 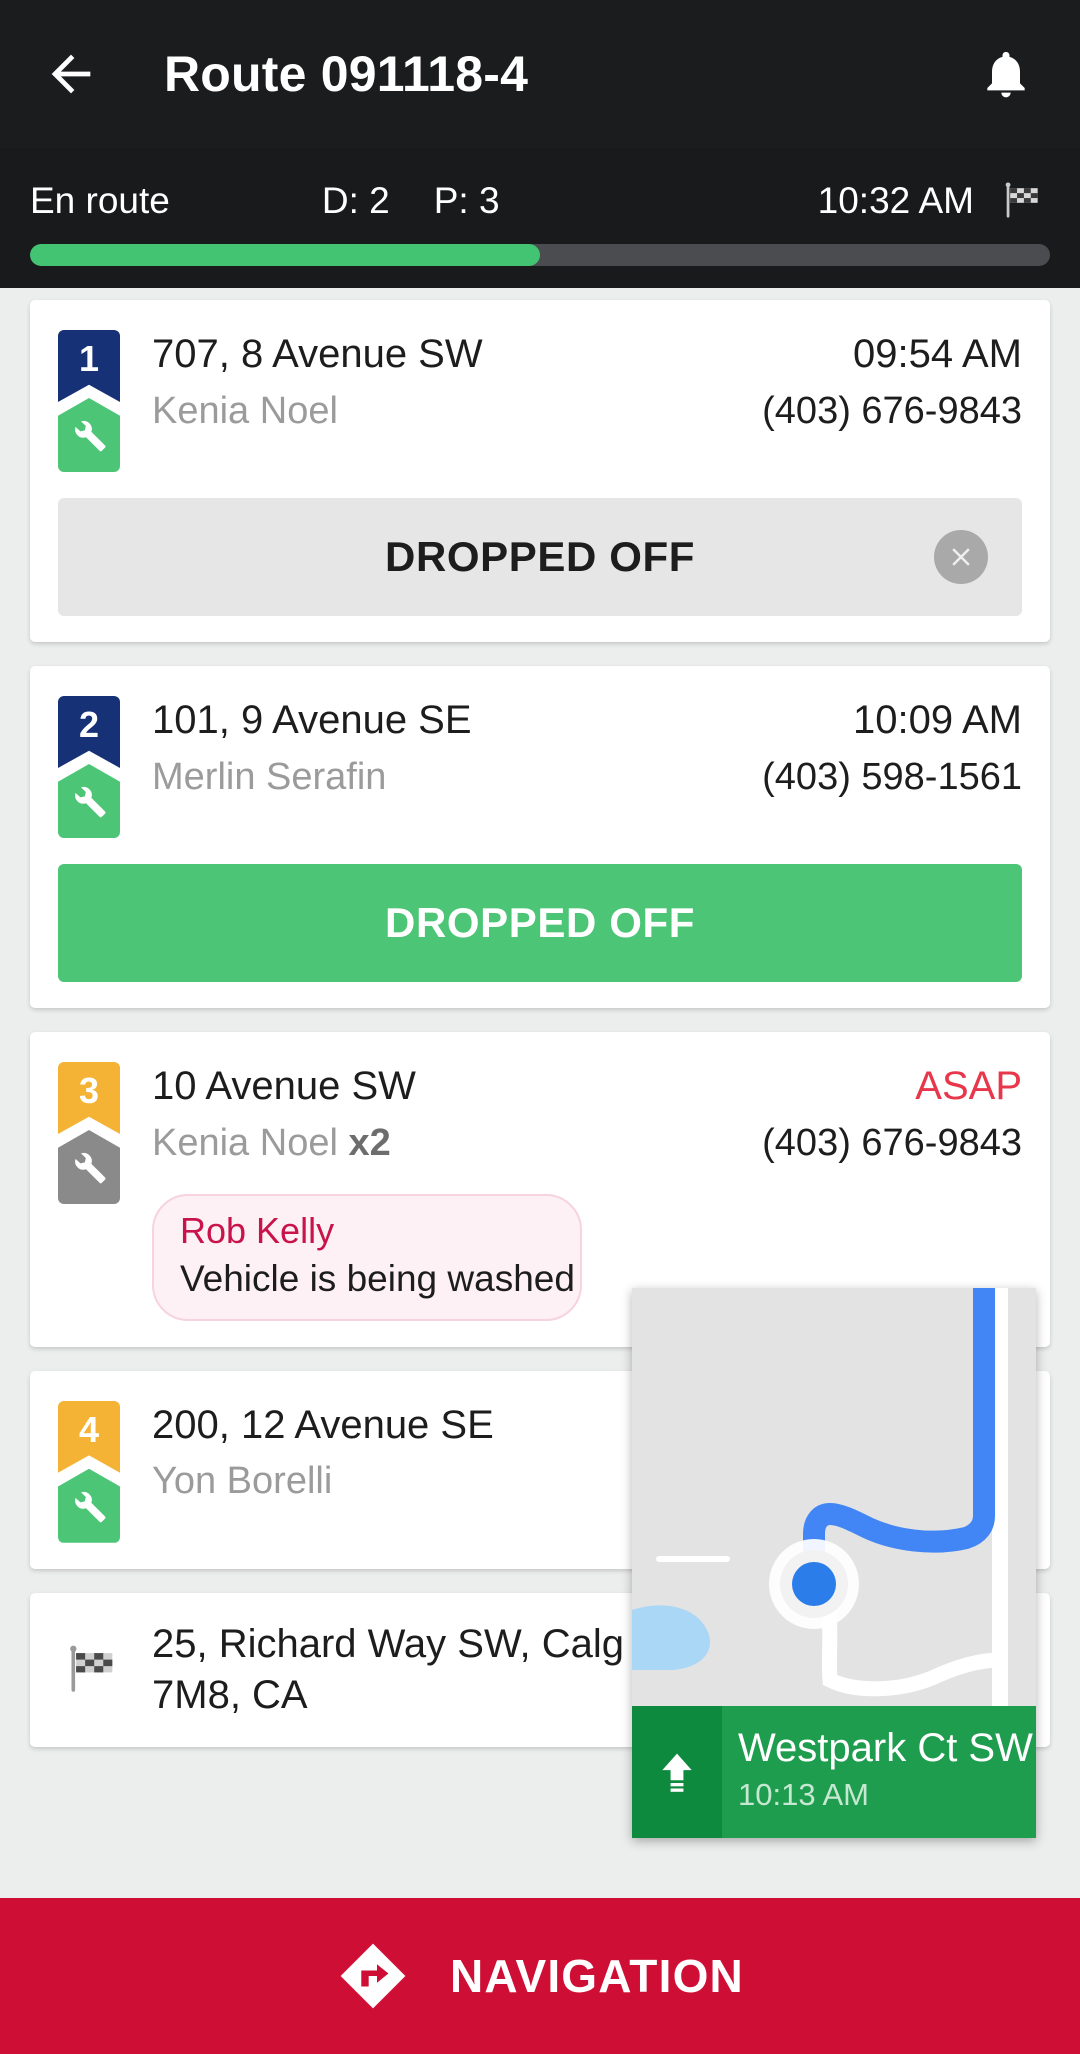 I want to click on stop-address: 10 Avenue SW, so click(x=284, y=1086).